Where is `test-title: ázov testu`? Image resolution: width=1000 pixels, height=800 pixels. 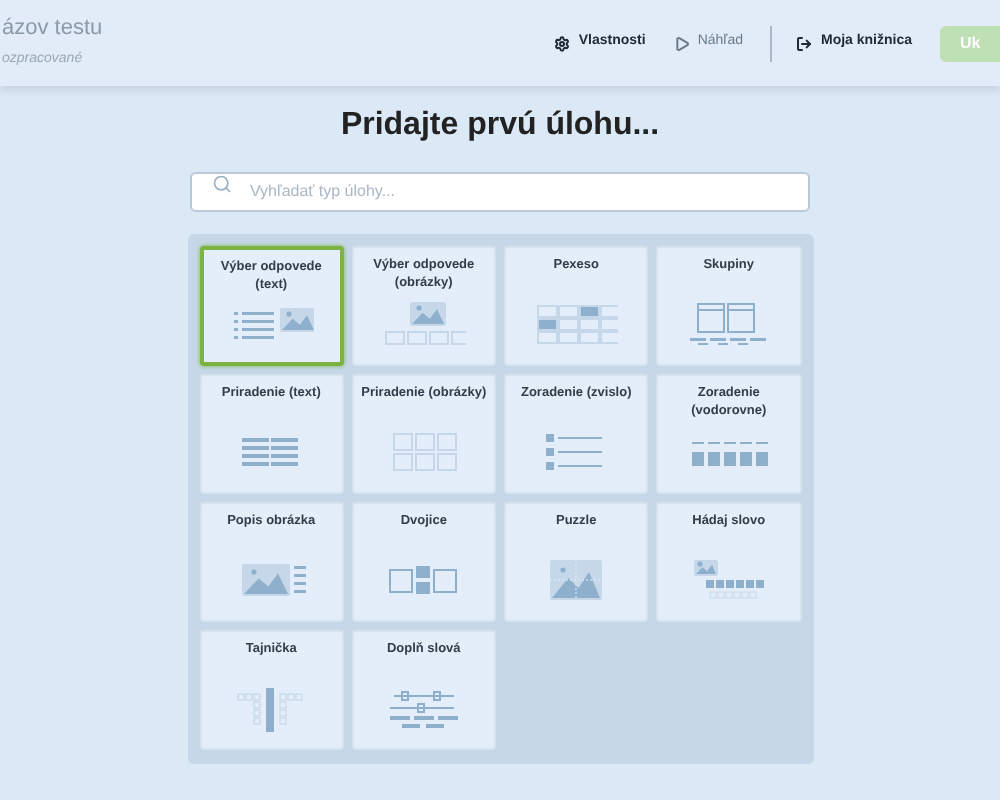
test-title: ázov testu is located at coordinates (52, 29).